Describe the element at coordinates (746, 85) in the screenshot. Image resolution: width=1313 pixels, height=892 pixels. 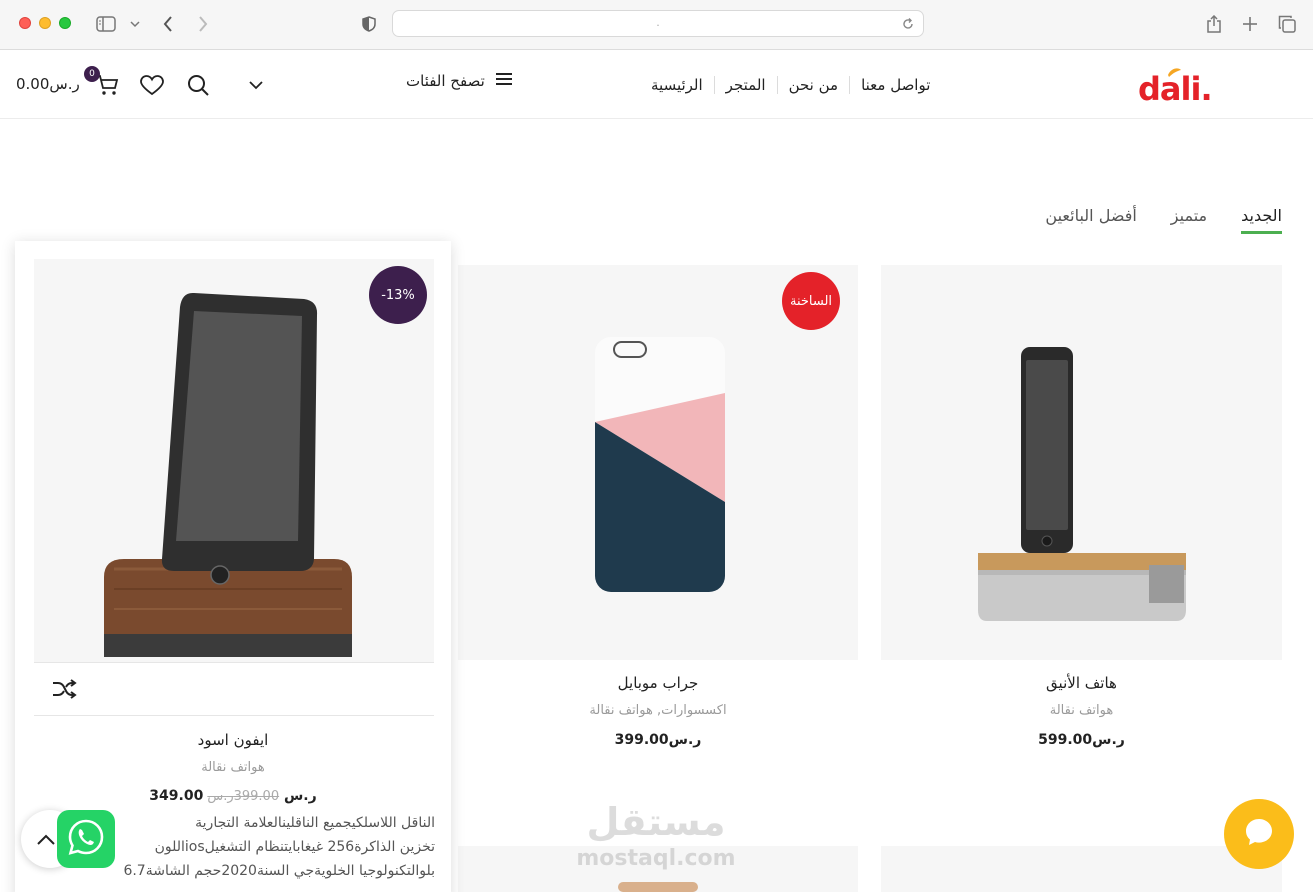
I see `nav-shop: المتجر` at that location.